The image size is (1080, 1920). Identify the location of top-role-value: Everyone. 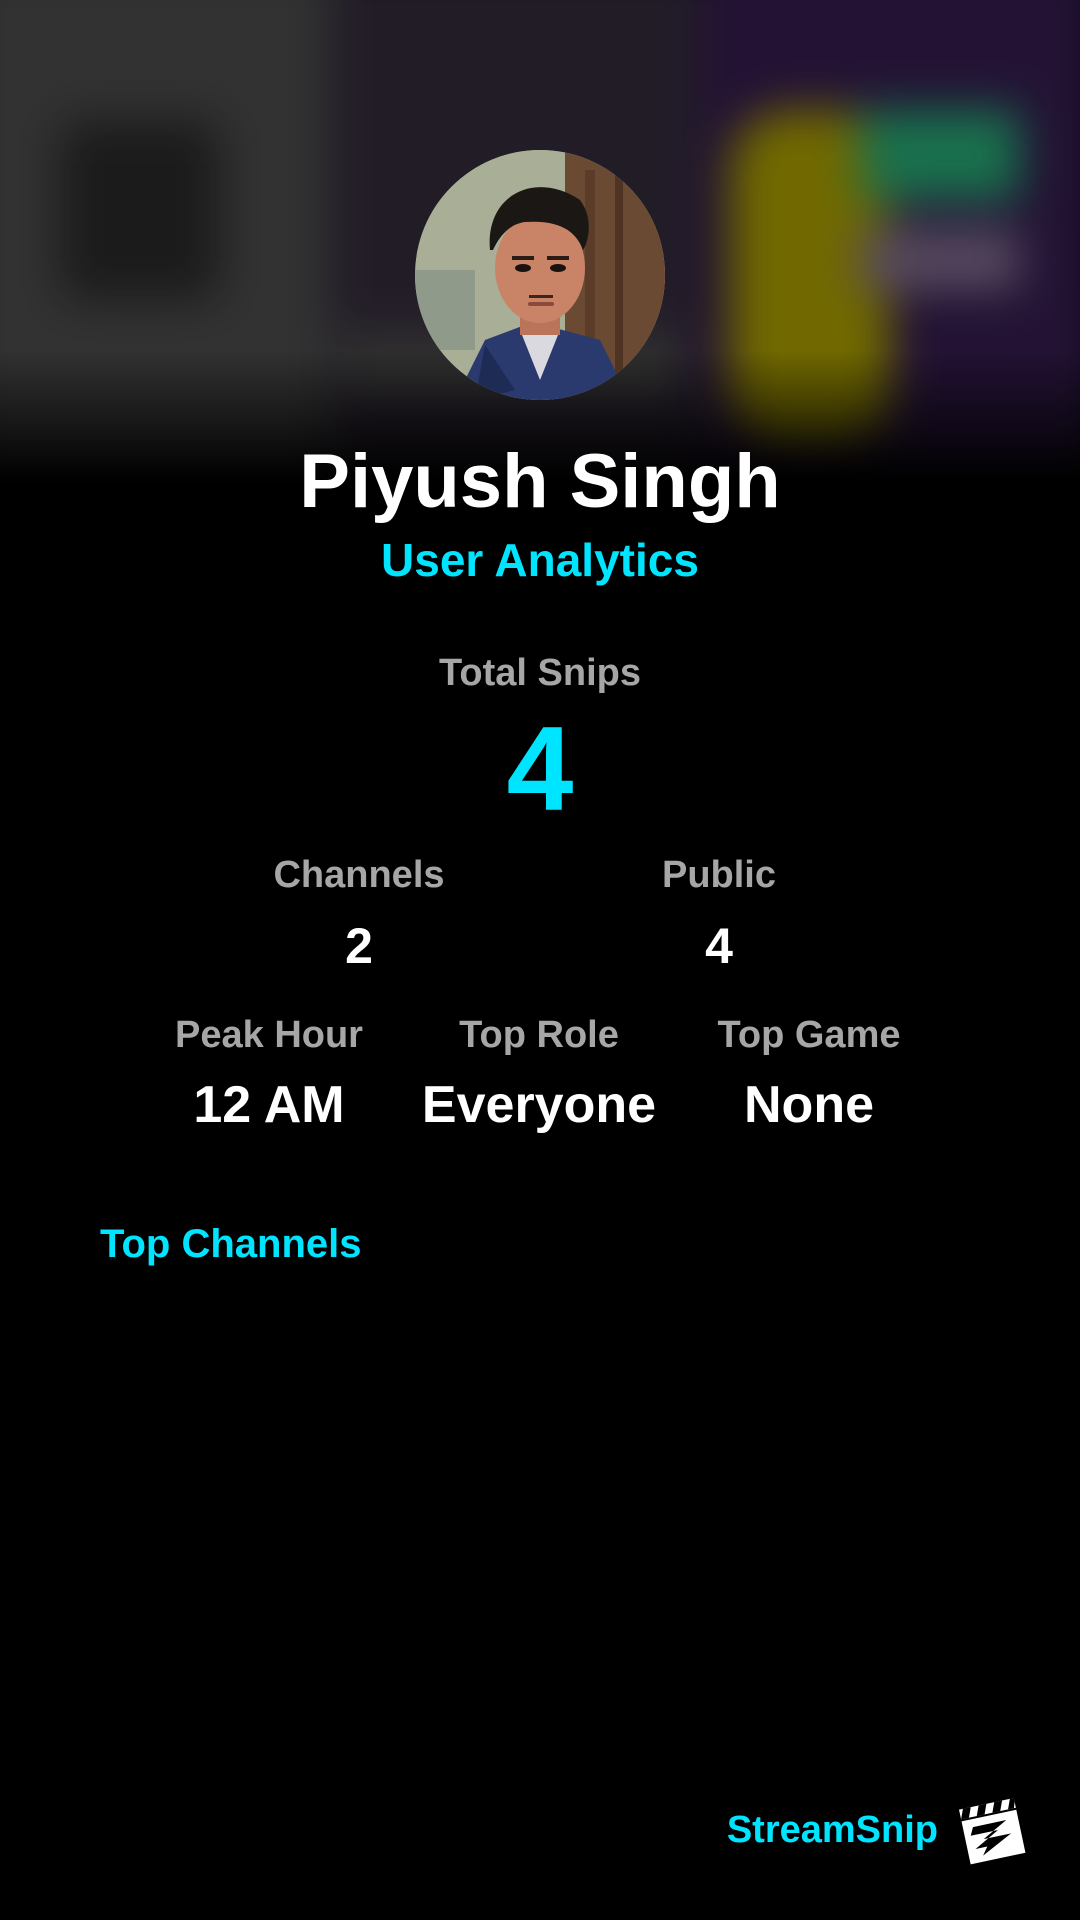
(539, 1105).